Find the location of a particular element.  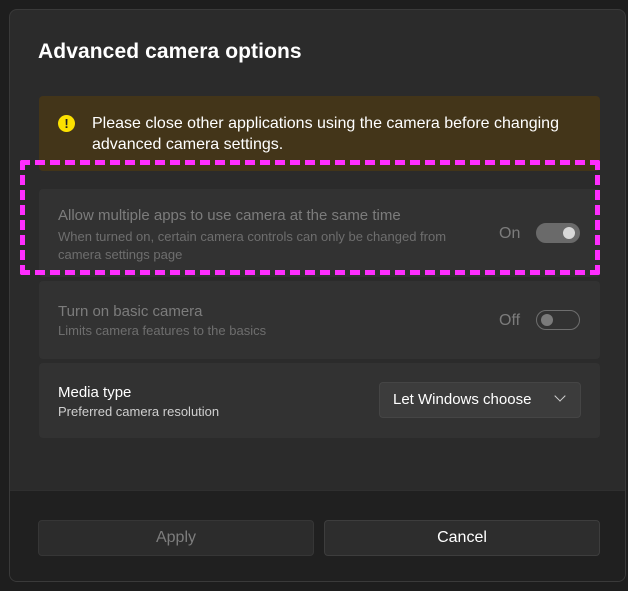

apply-button: Apply is located at coordinates (176, 538).